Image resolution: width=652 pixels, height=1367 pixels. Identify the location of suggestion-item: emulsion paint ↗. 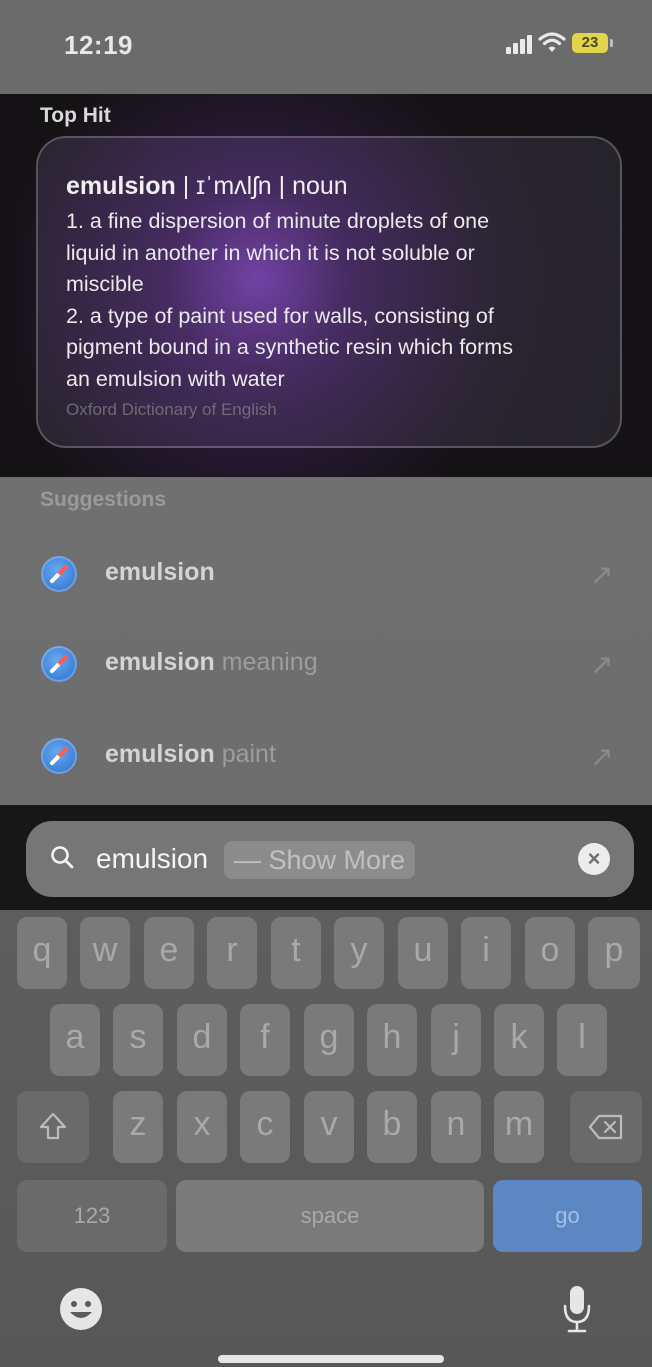
(326, 756).